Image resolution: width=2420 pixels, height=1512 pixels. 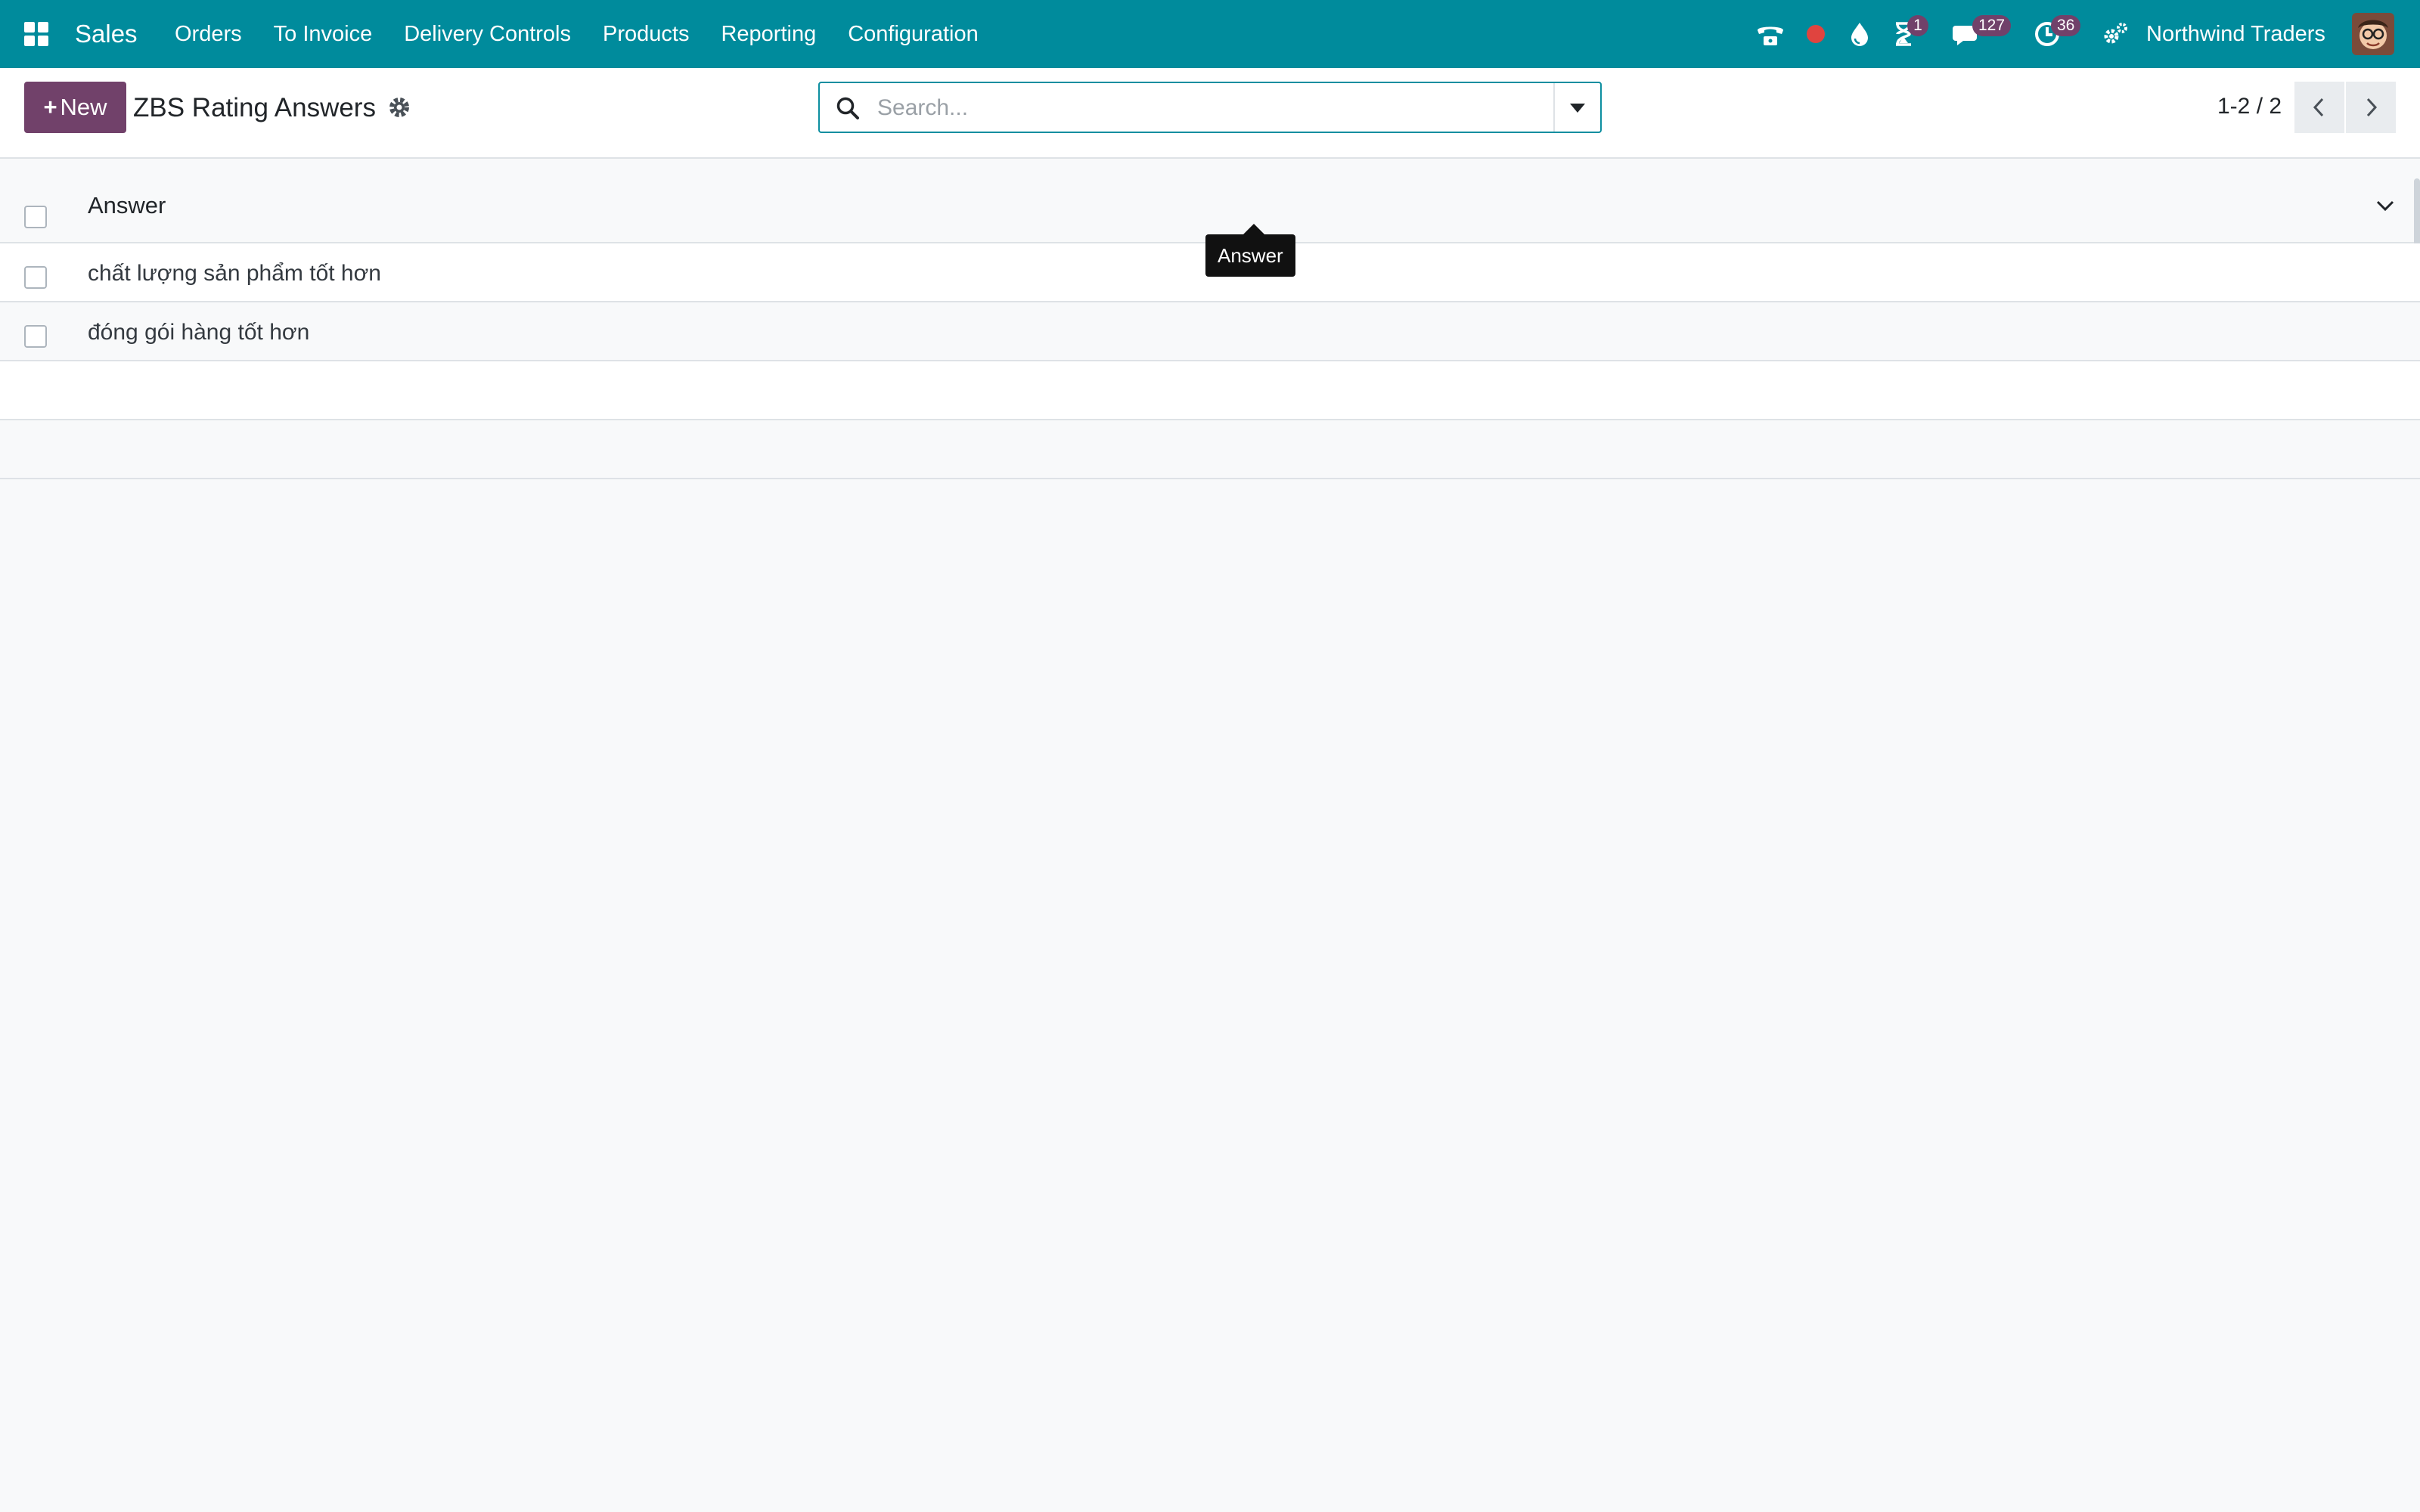 I want to click on pager-previous-button, so click(x=2319, y=107).